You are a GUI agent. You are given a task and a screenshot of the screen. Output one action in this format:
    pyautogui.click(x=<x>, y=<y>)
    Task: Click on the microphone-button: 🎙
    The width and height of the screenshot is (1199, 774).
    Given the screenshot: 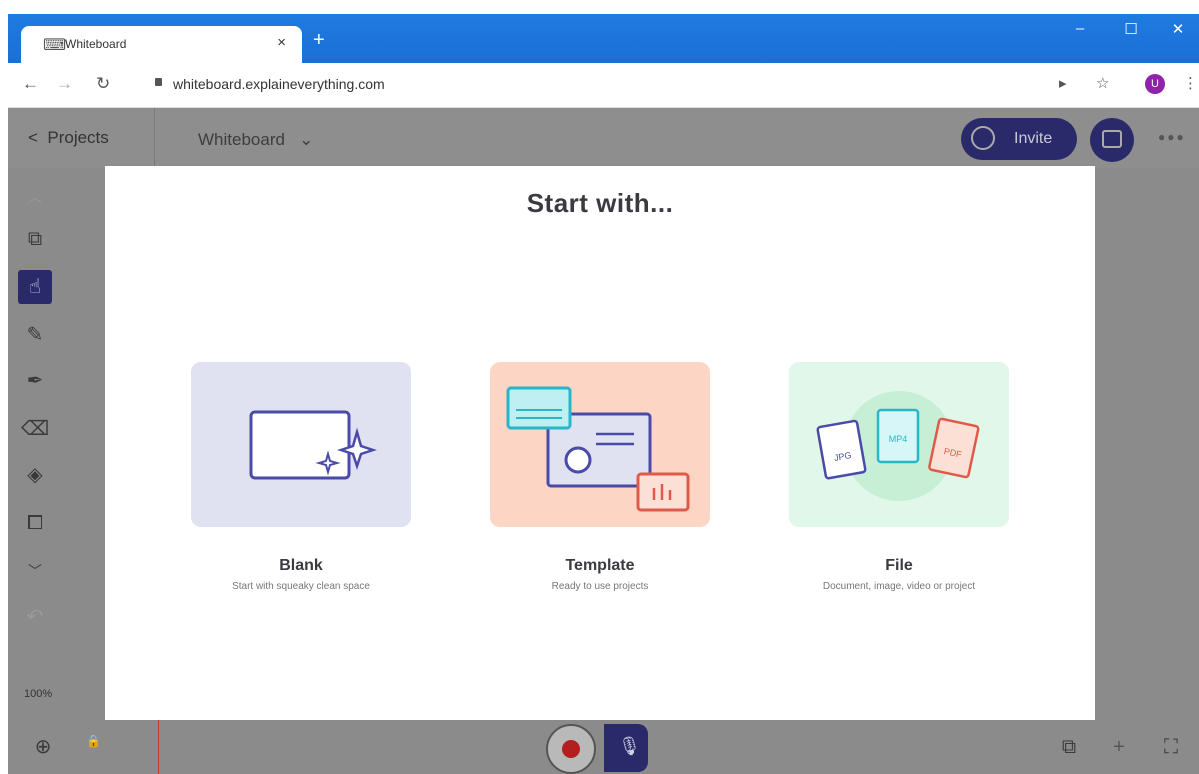 What is the action you would take?
    pyautogui.click(x=626, y=748)
    